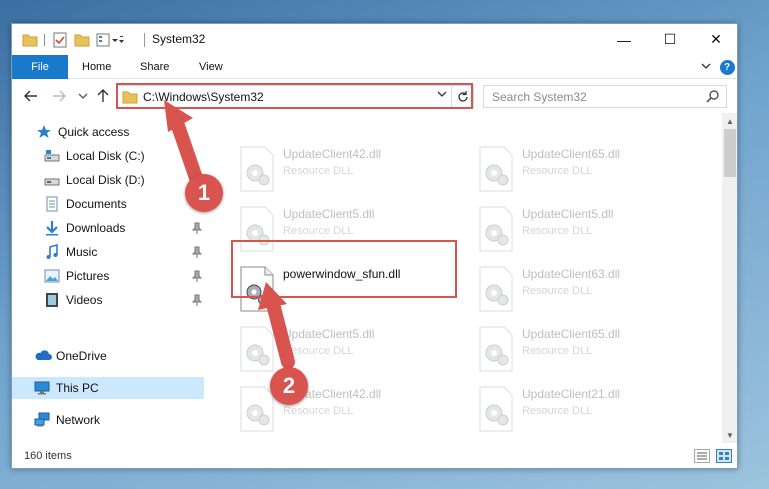 The height and width of the screenshot is (489, 769). What do you see at coordinates (204, 193) in the screenshot?
I see `step-1-badge: 1` at bounding box center [204, 193].